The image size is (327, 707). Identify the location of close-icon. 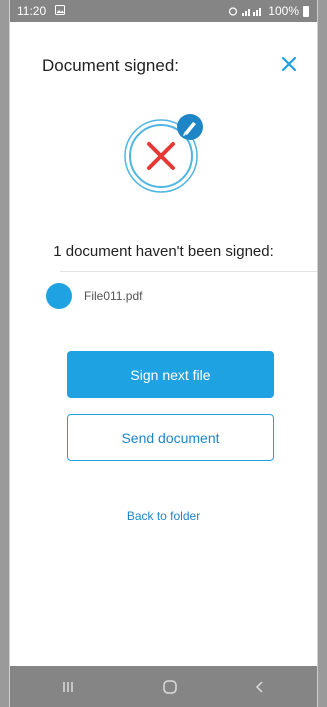
(289, 64).